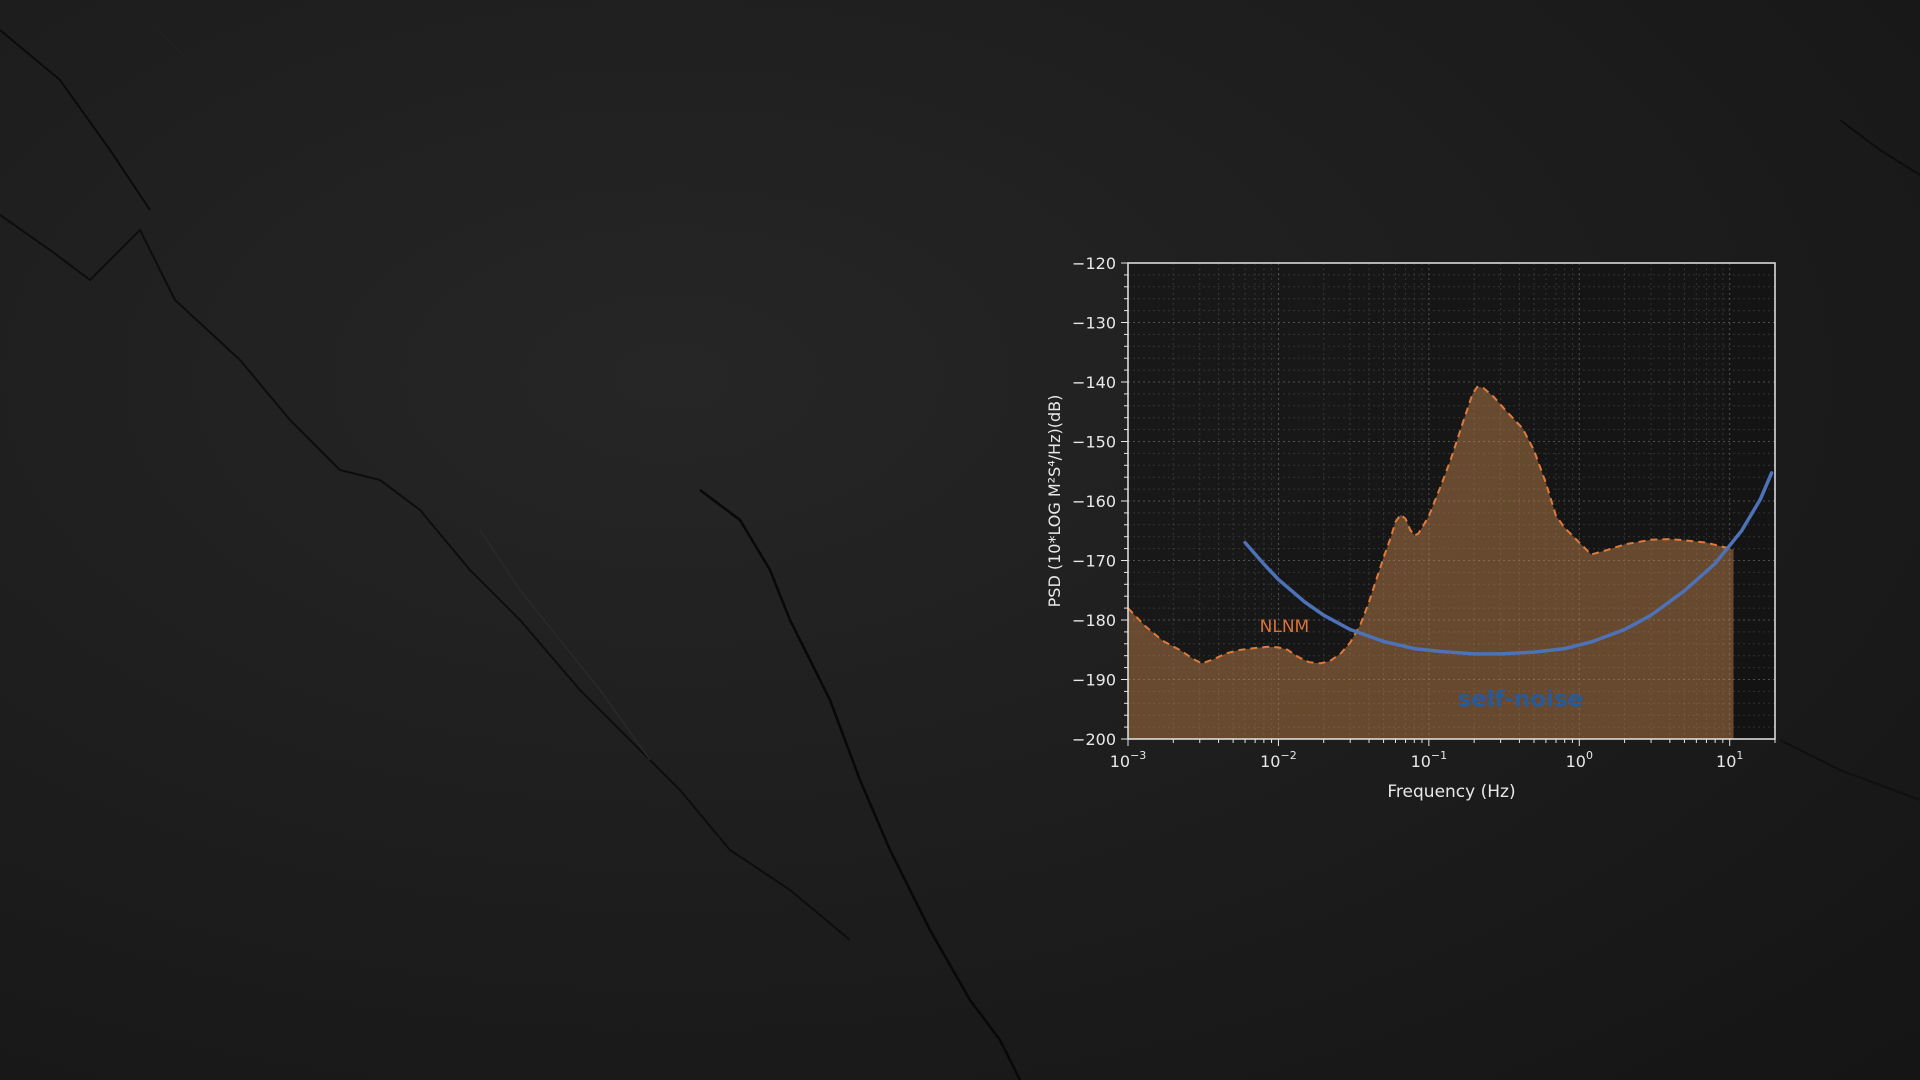 This screenshot has height=1080, width=1920. Describe the element at coordinates (1520, 699) in the screenshot. I see `self-noise-annotation: self-noise` at that location.